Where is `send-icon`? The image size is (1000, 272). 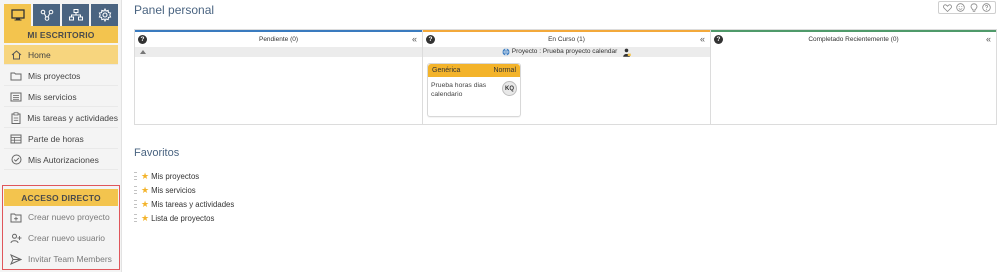
send-icon is located at coordinates (16, 259).